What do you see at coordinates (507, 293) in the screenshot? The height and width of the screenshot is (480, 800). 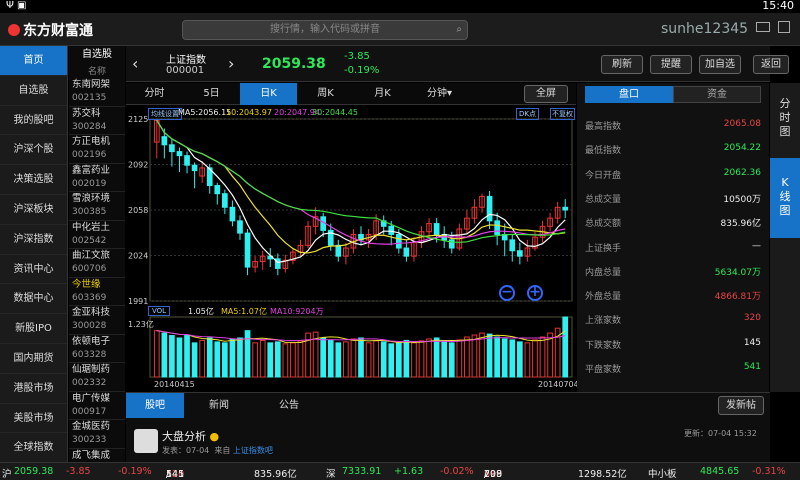 I see `zoom-out-icon: −` at bounding box center [507, 293].